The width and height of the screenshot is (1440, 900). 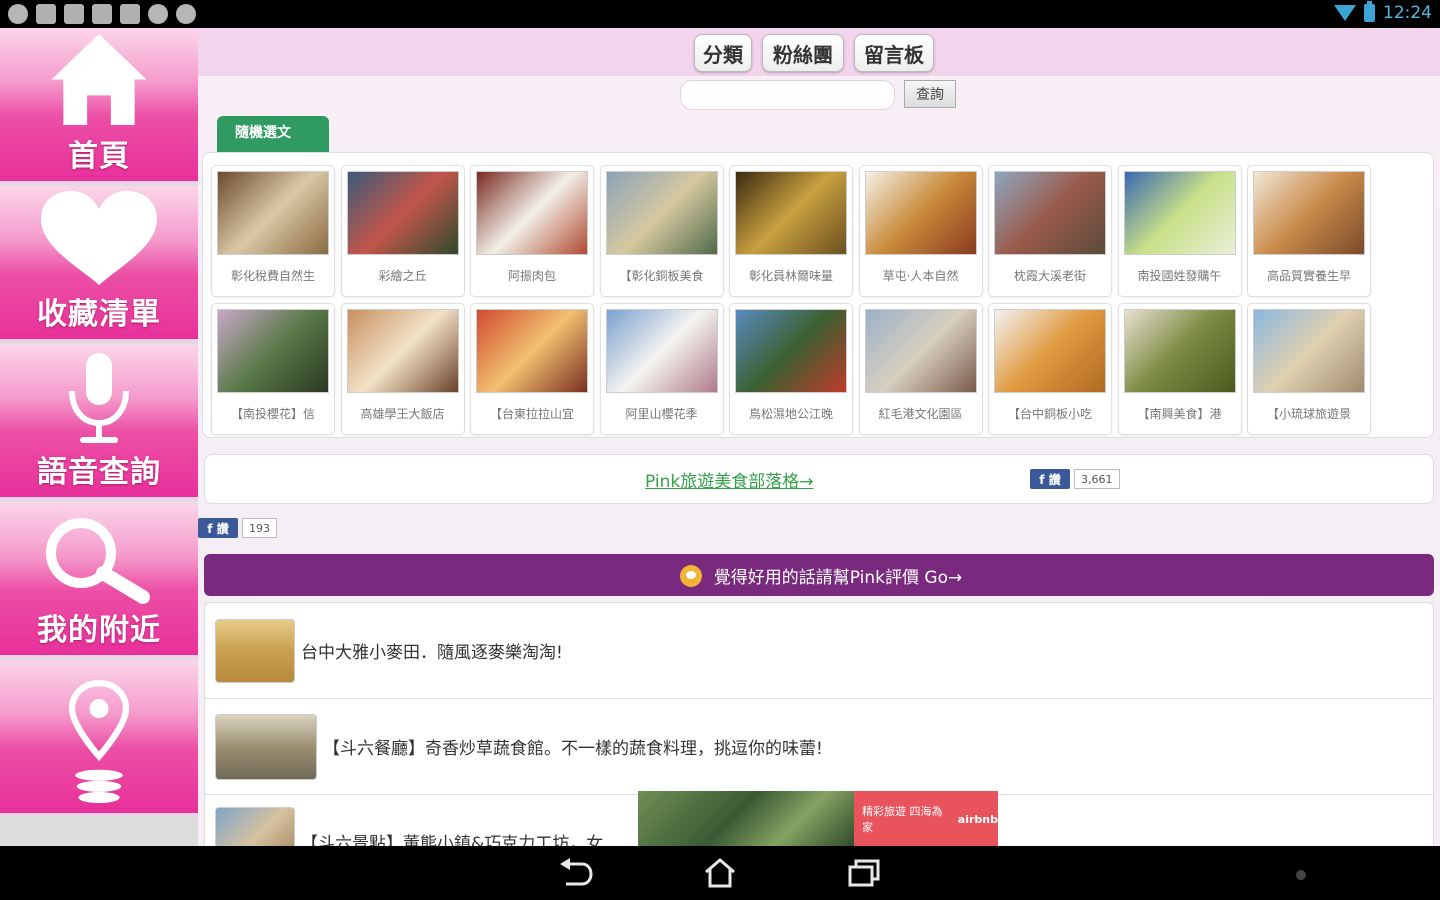 What do you see at coordinates (838, 577) in the screenshot?
I see `rate-banner-text: 覺得好用的話請幫Pink評價 Go→` at bounding box center [838, 577].